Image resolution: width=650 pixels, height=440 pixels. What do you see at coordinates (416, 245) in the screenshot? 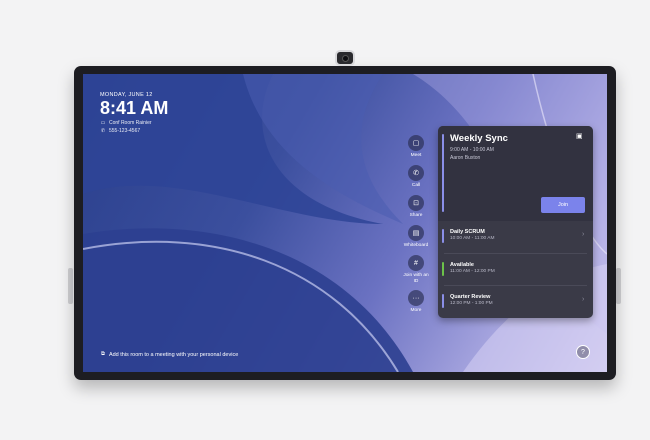
I see `whiteboard-label: Whiteboard` at bounding box center [416, 245].